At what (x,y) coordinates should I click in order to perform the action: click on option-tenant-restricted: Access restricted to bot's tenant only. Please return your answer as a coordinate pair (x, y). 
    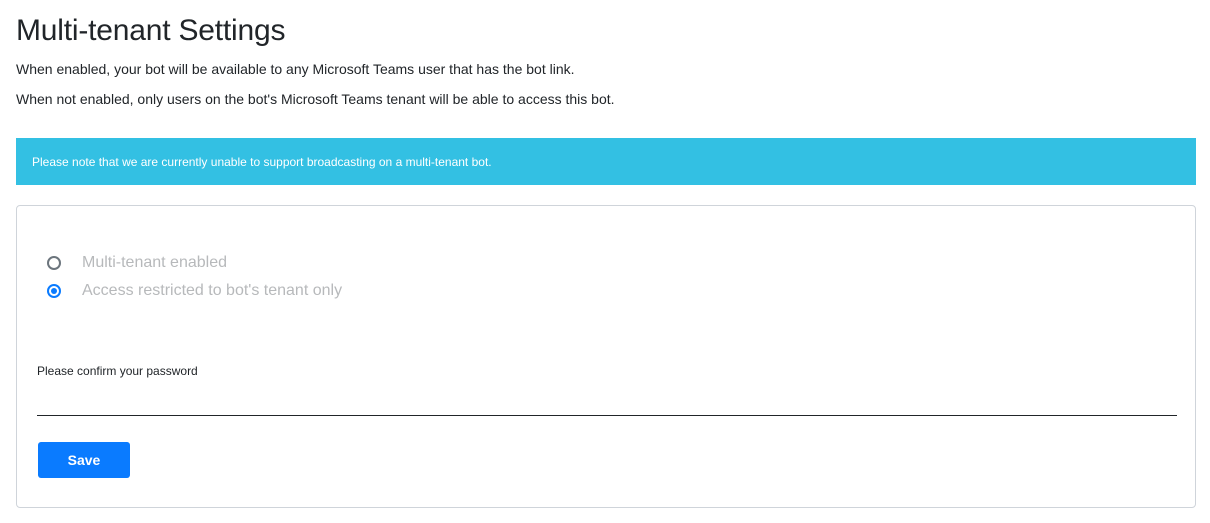
    Looking at the image, I should click on (194, 291).